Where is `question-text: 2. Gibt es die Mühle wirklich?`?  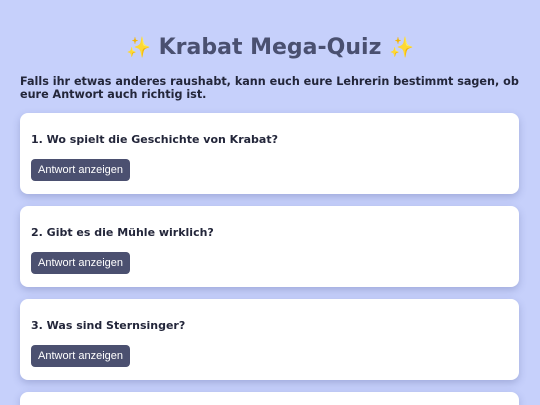
question-text: 2. Gibt es die Mühle wirklich? is located at coordinates (122, 232).